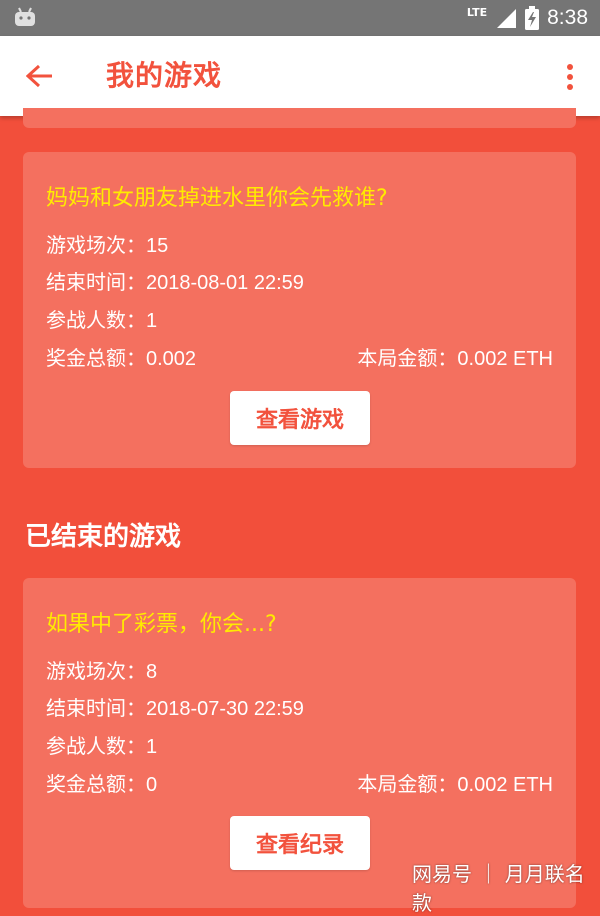 The height and width of the screenshot is (916, 600). What do you see at coordinates (299, 118) in the screenshot?
I see `previous-card-edge` at bounding box center [299, 118].